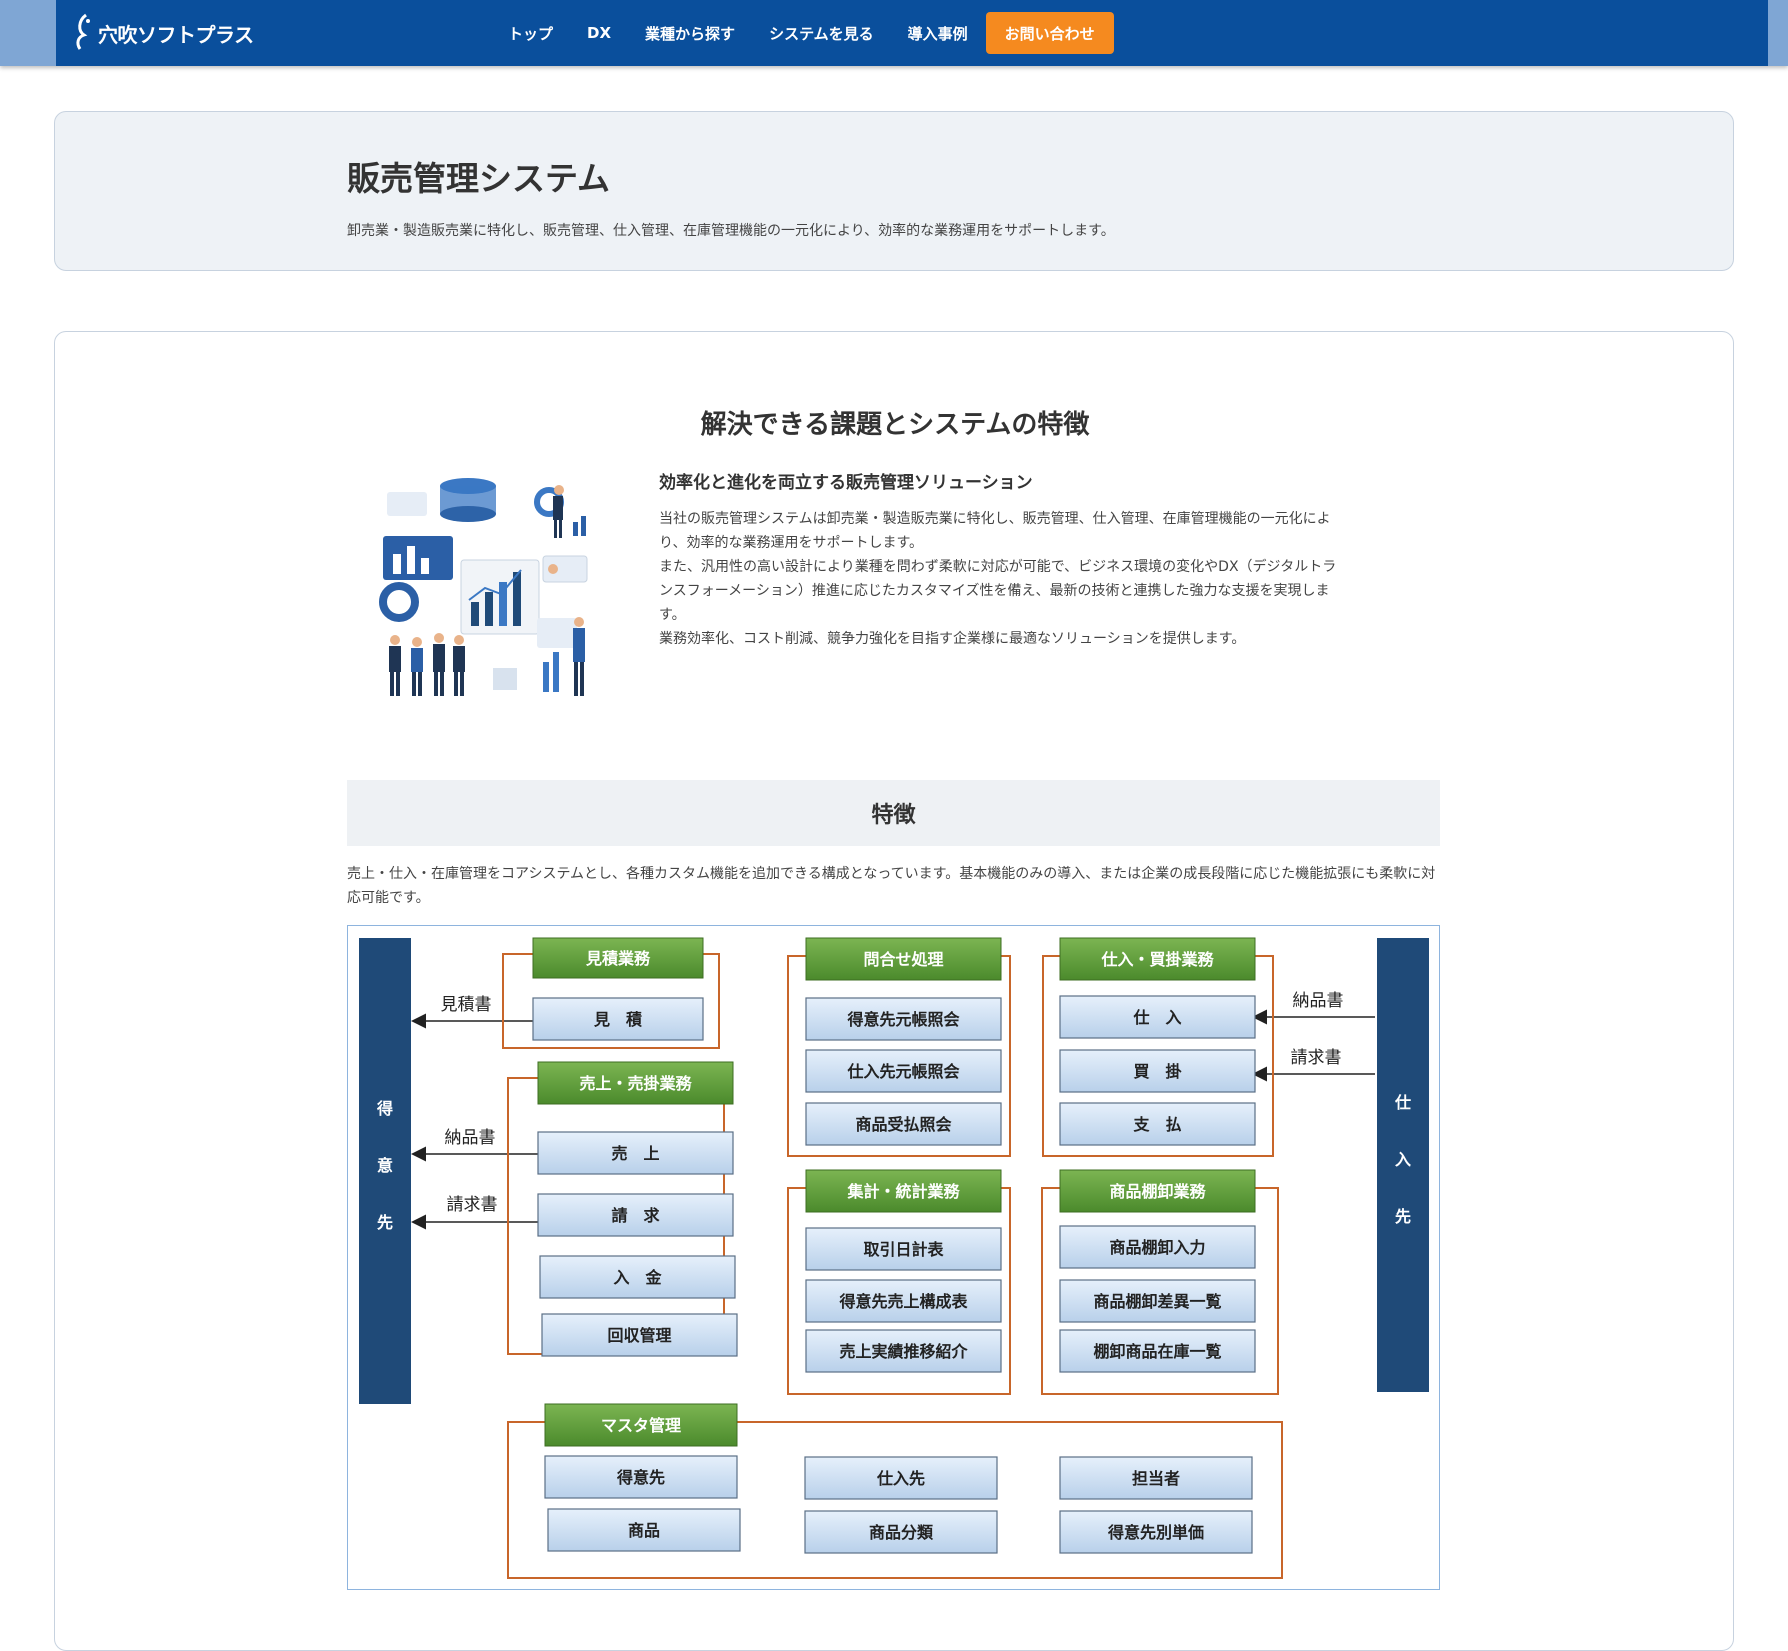 The height and width of the screenshot is (1651, 1788). What do you see at coordinates (1157, 1351) in the screenshot?
I see `function-label: 棚卸商品在庫一覧` at bounding box center [1157, 1351].